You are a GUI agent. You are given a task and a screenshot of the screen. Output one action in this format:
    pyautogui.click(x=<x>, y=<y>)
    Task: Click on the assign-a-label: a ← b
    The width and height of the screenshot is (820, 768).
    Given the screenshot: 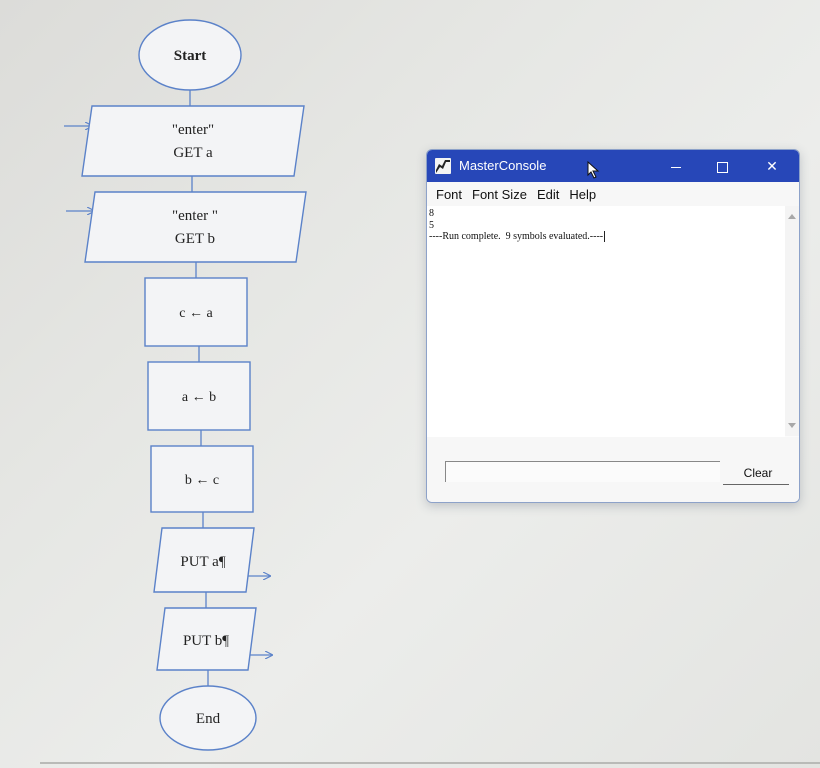 What is the action you would take?
    pyautogui.click(x=199, y=397)
    